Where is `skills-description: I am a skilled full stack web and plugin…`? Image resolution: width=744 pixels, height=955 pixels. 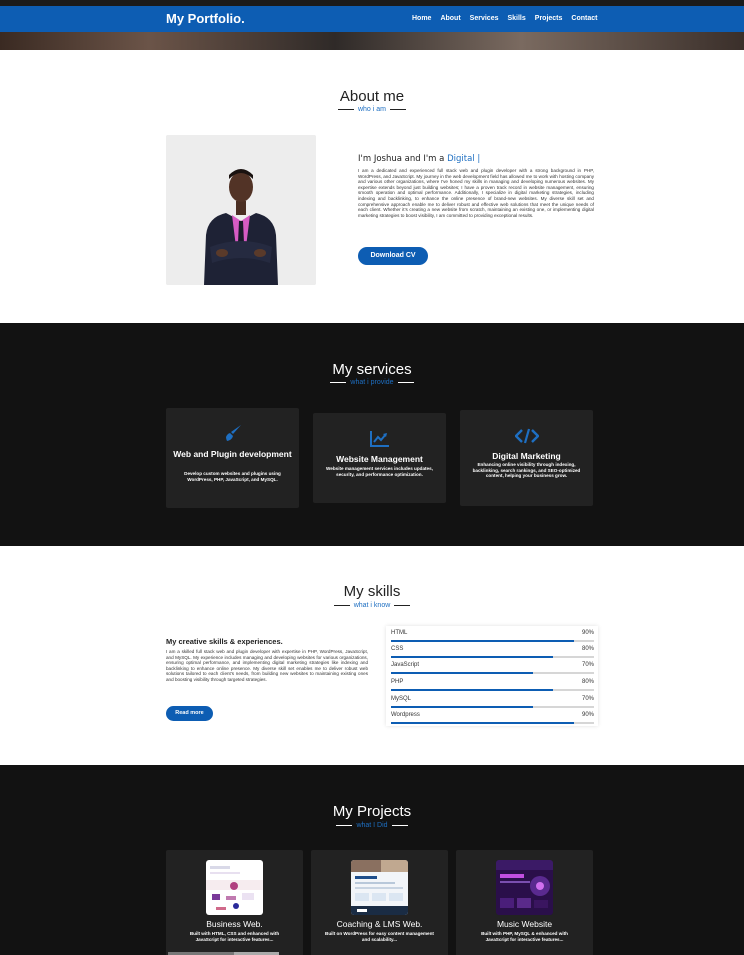
skills-description: I am a skilled full stack web and plugin… is located at coordinates (267, 665).